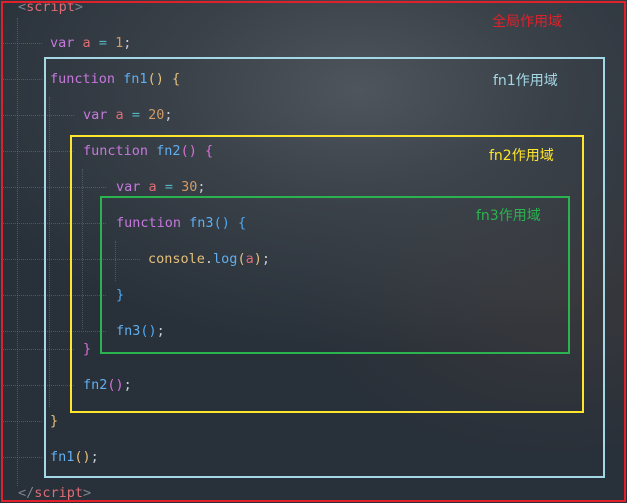 The image size is (627, 503). What do you see at coordinates (527, 22) in the screenshot?
I see `global-scope-label: 全局作用域` at bounding box center [527, 22].